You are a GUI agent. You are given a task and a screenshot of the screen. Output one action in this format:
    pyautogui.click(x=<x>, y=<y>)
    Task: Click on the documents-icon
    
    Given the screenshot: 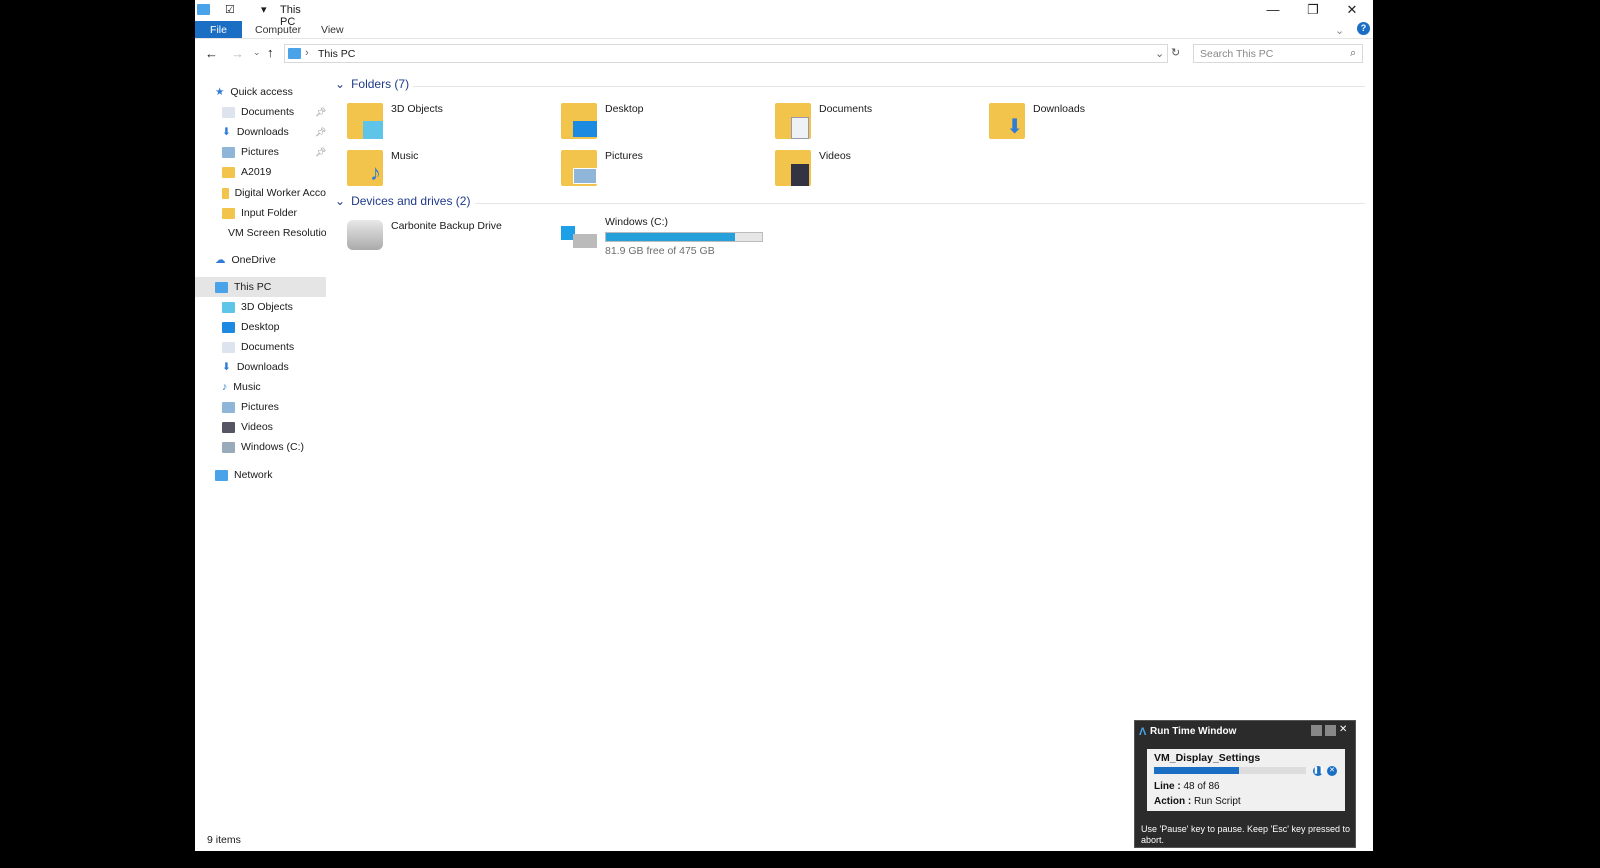 What is the action you would take?
    pyautogui.click(x=228, y=347)
    